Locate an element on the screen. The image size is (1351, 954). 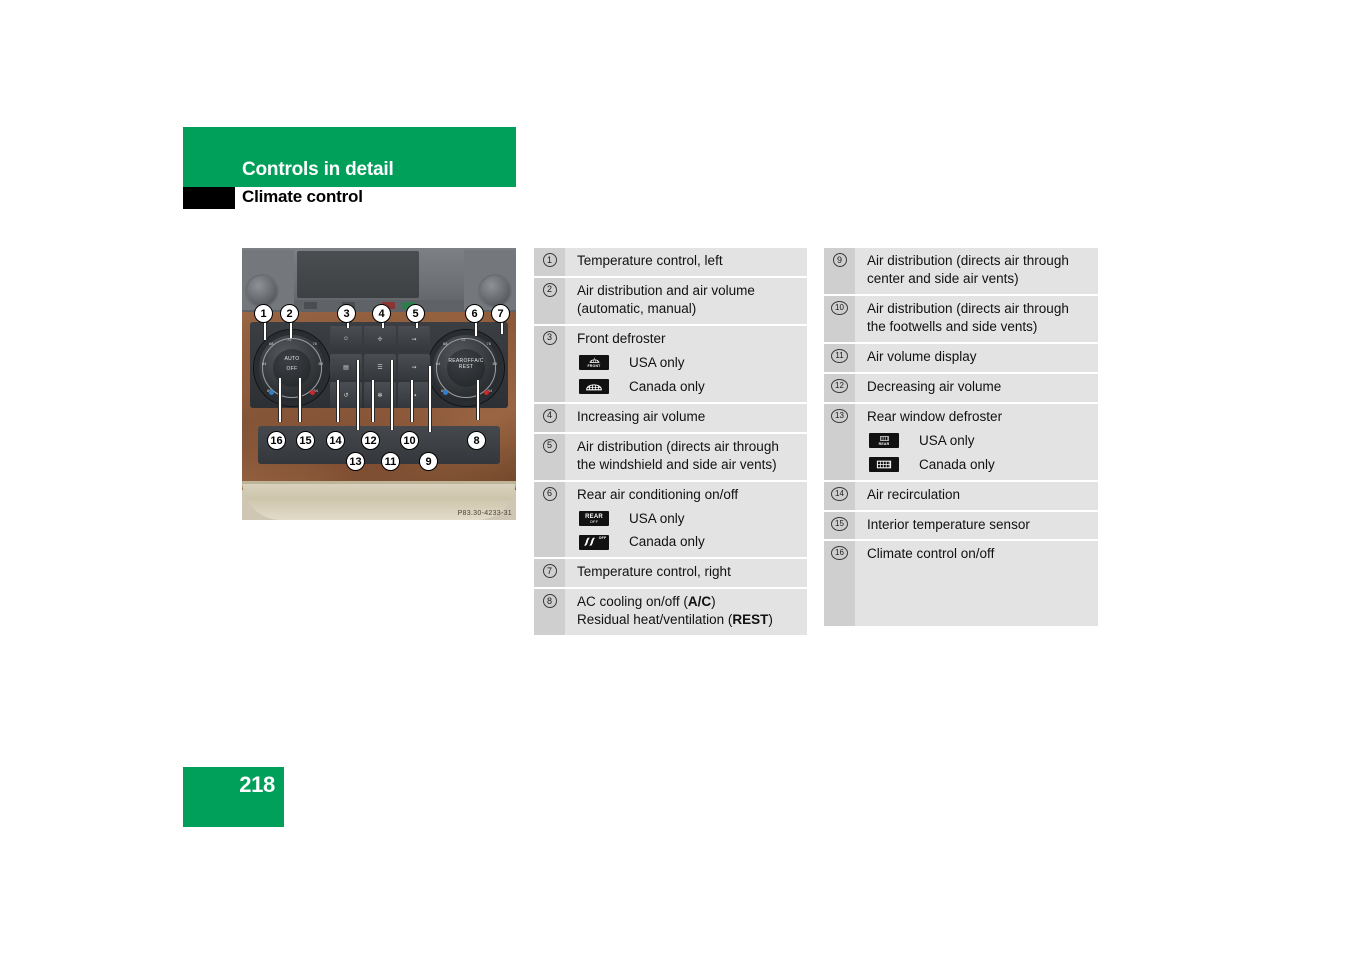
legend-row: 7 Temperature control, right is located at coordinates (670, 574).